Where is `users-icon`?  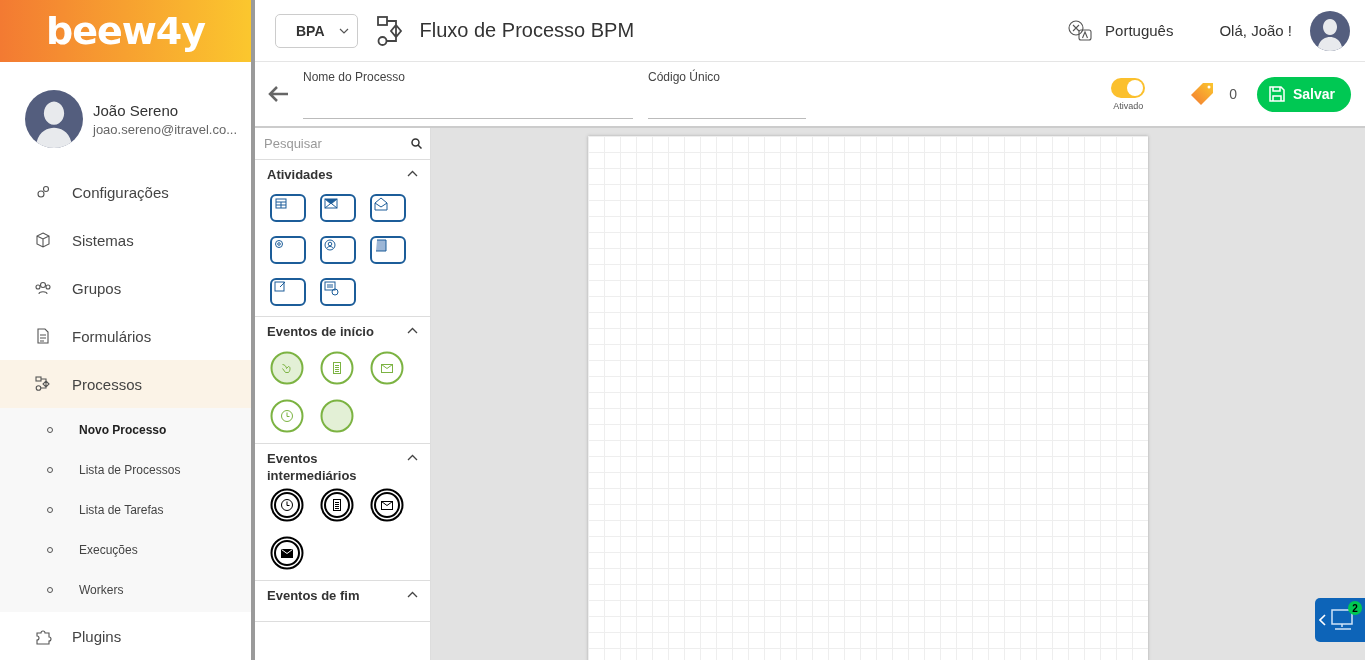
users-icon is located at coordinates (43, 288).